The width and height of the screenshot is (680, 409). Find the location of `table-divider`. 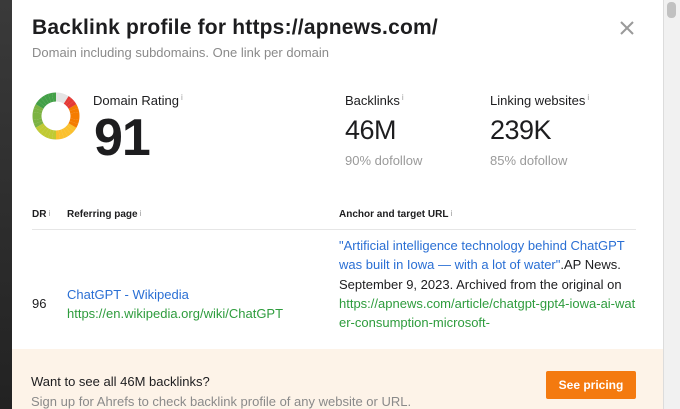

table-divider is located at coordinates (334, 229).